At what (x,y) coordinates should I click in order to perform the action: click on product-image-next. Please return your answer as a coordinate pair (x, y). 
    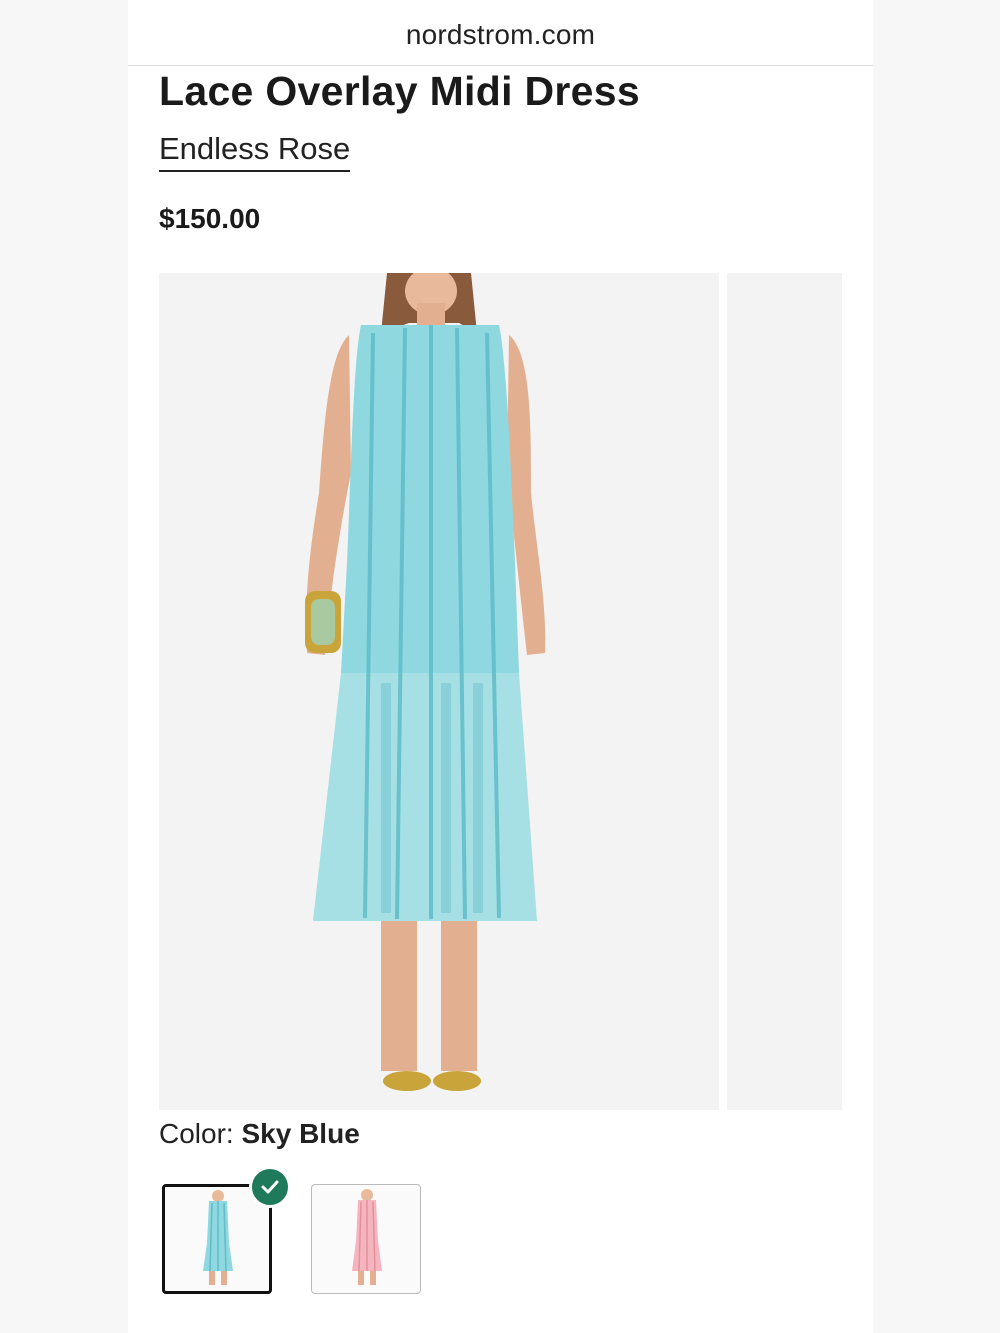
    Looking at the image, I should click on (784, 691).